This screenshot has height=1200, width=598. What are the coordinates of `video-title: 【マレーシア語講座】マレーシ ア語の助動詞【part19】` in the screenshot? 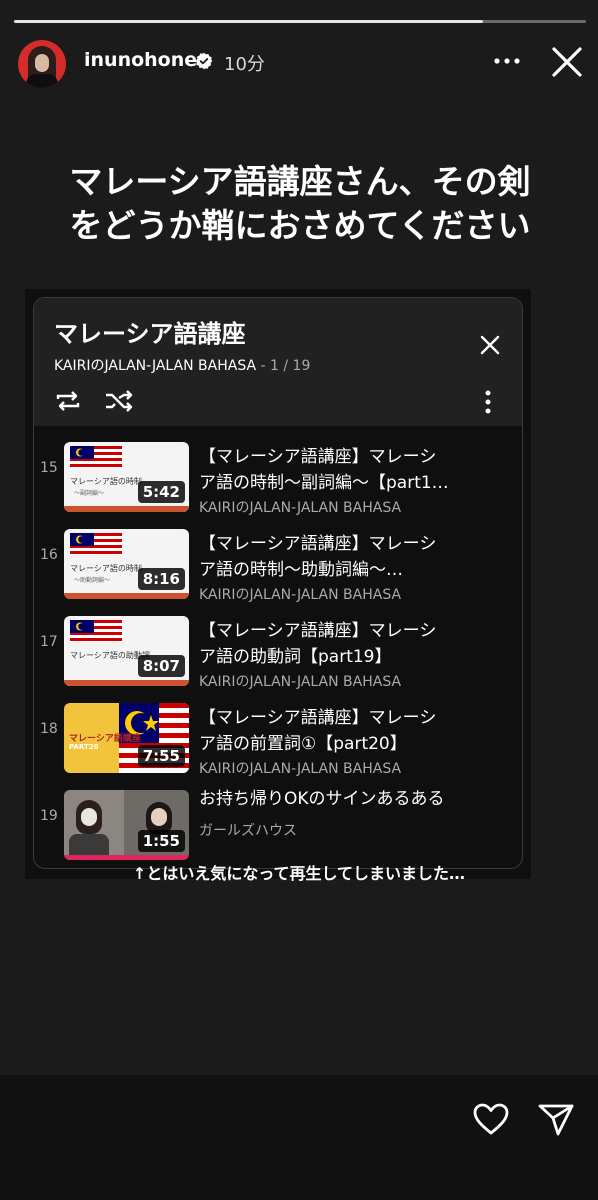 It's located at (354, 644).